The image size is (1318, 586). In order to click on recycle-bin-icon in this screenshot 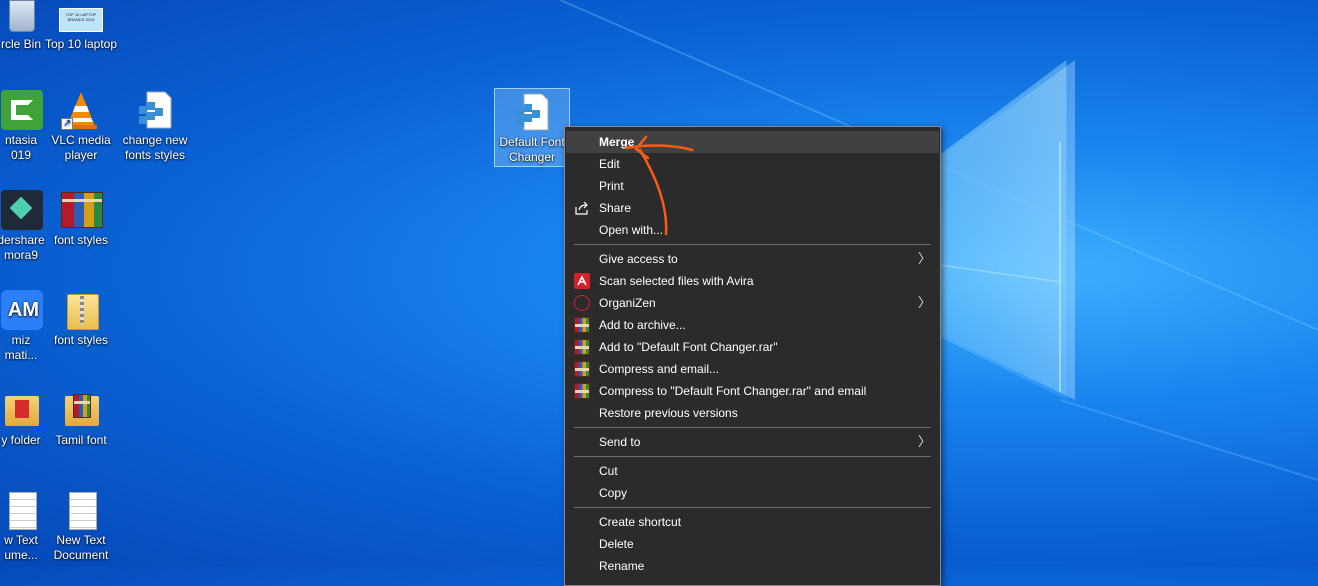, I will do `click(21, 17)`.